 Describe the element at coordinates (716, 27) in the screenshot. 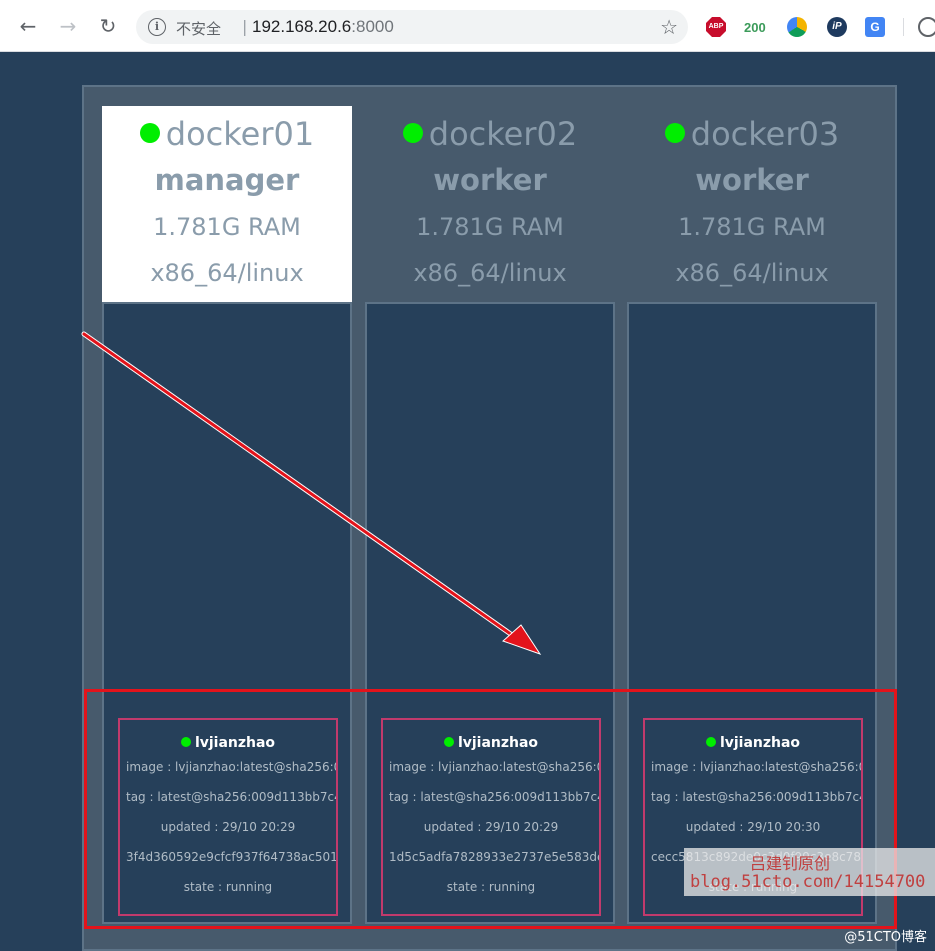

I see `adblock-extension-icon: ABP` at that location.